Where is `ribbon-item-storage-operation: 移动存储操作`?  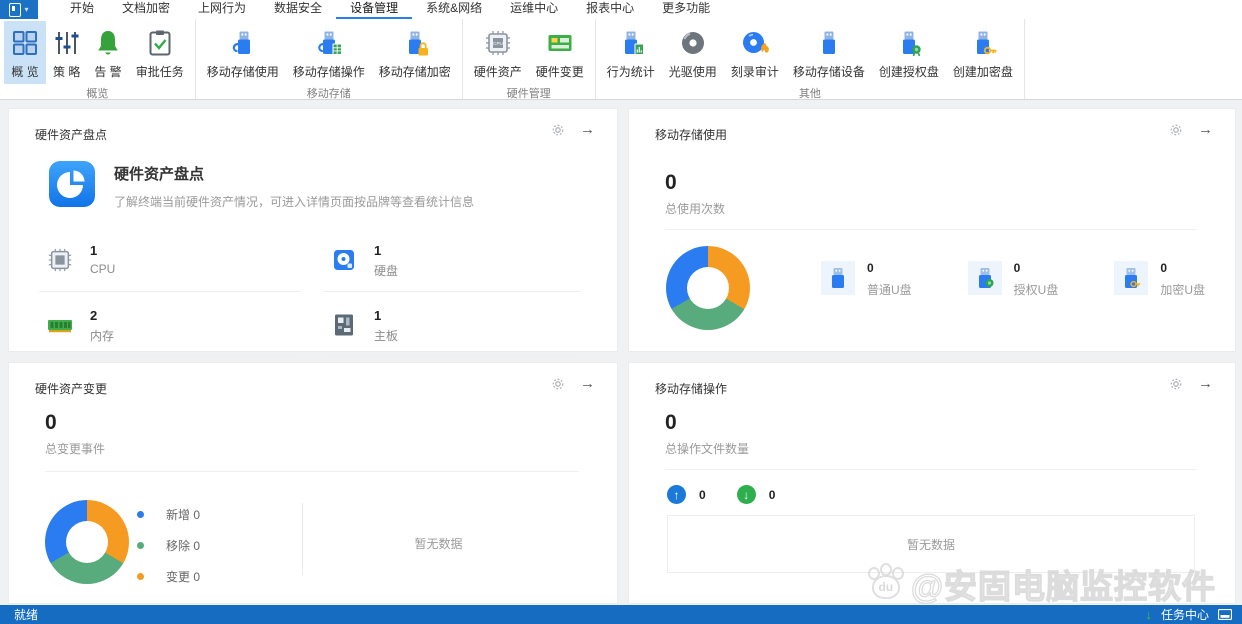 ribbon-item-storage-operation: 移动存储操作 is located at coordinates (329, 52).